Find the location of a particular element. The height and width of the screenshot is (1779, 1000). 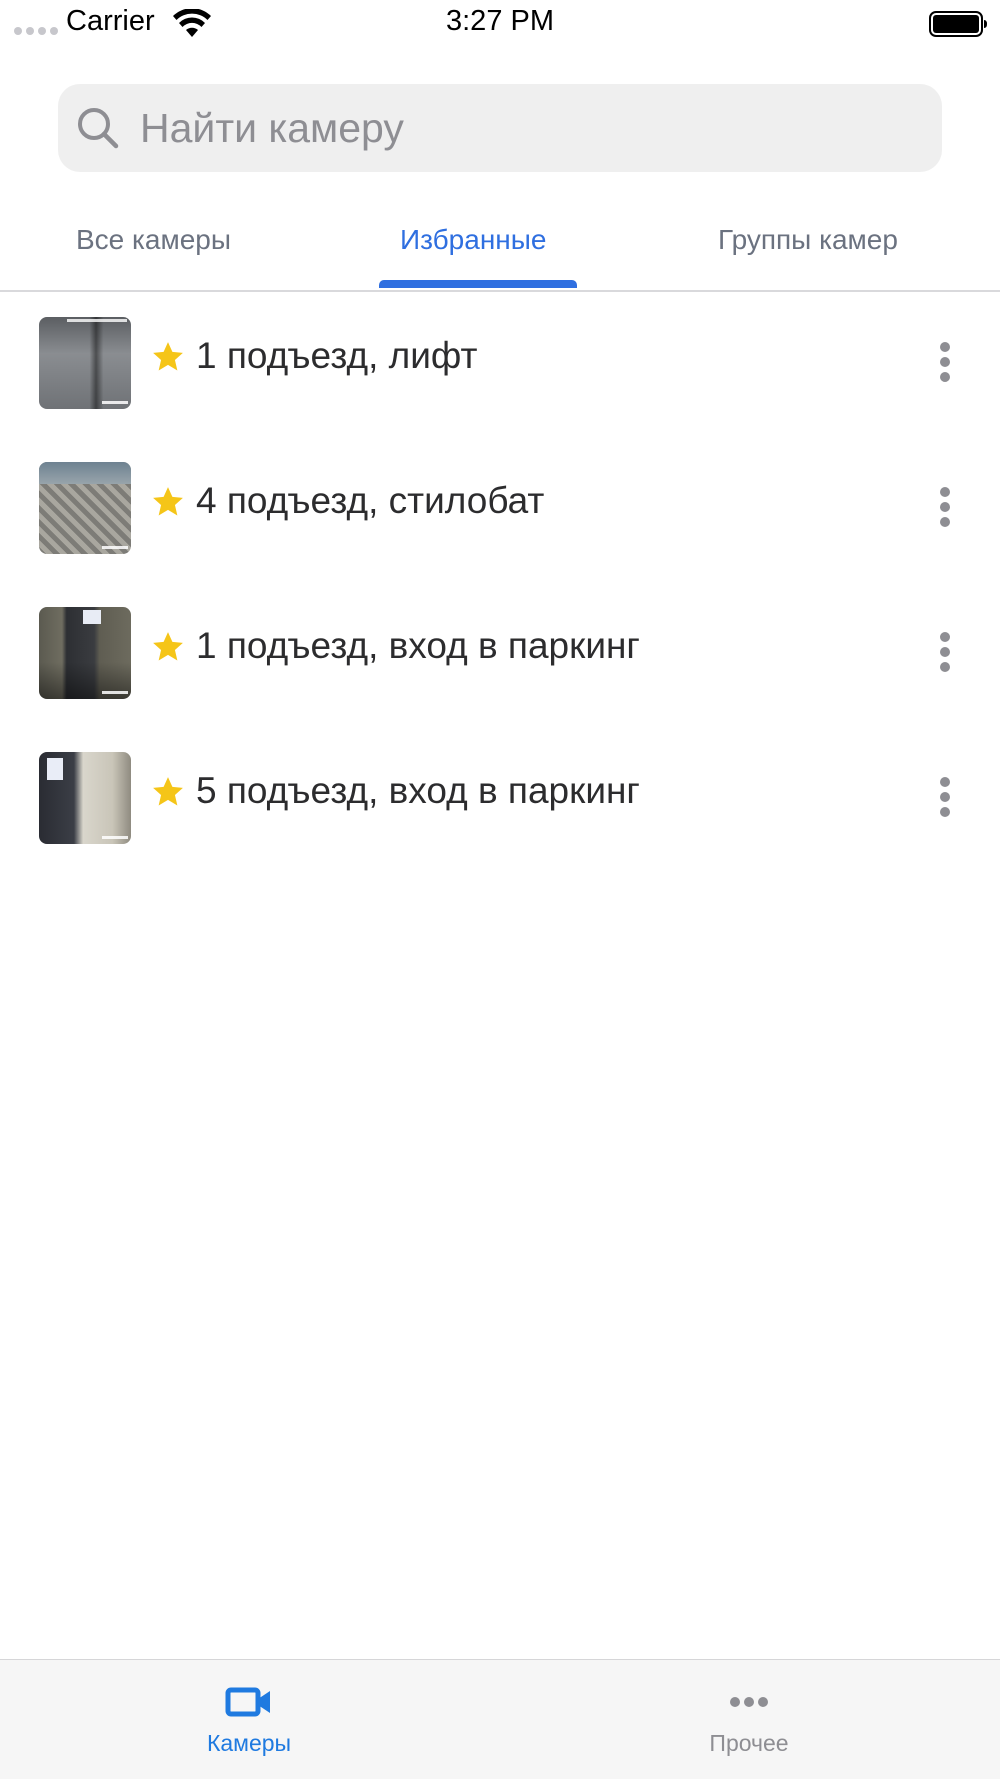

tab-all-cameras: Все камеры is located at coordinates (153, 240).